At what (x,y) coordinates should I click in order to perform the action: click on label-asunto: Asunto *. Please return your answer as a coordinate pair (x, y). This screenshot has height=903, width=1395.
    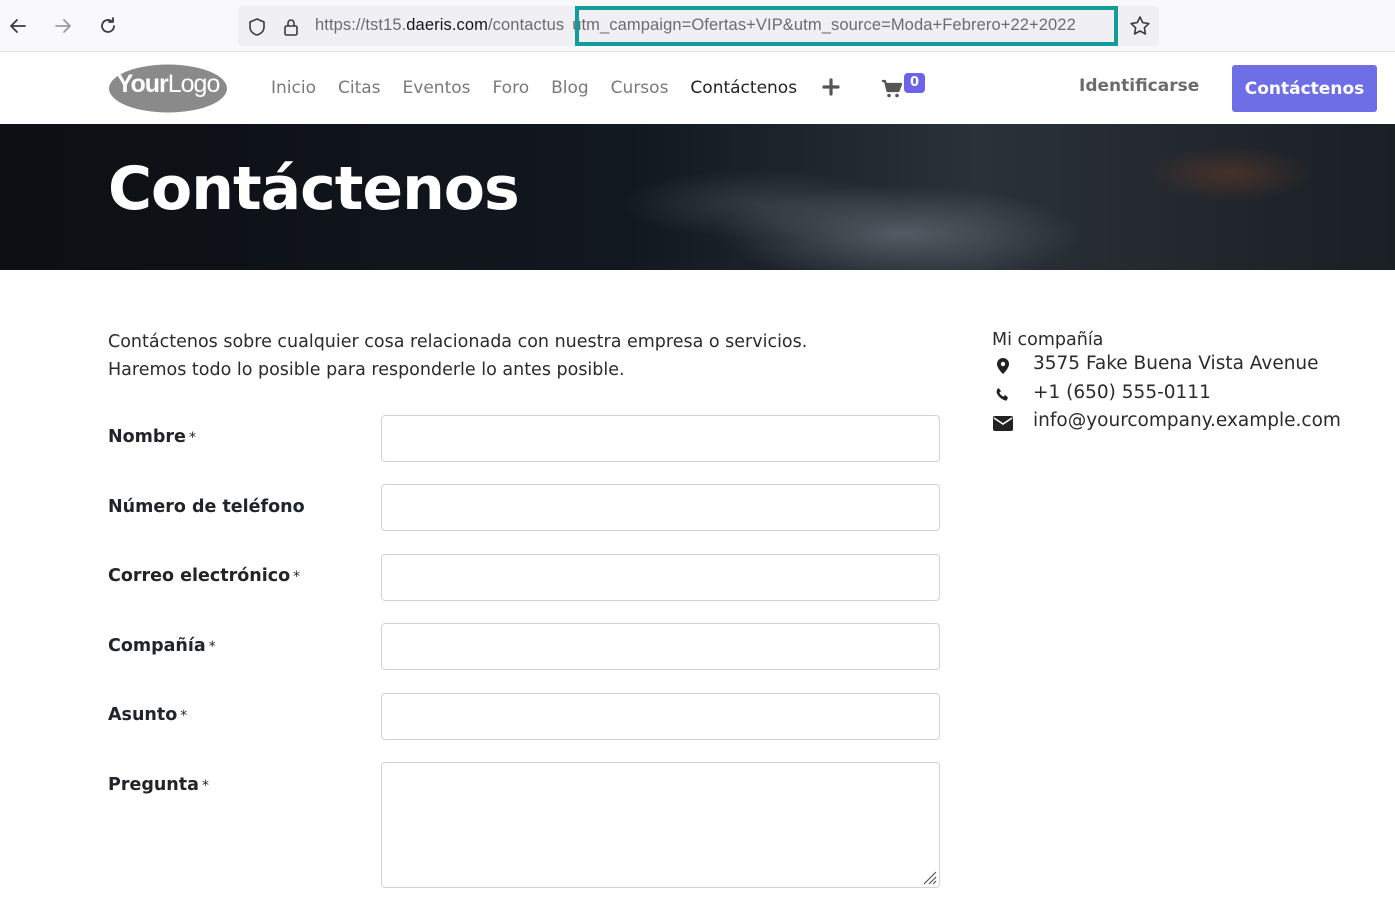
    Looking at the image, I should click on (148, 715).